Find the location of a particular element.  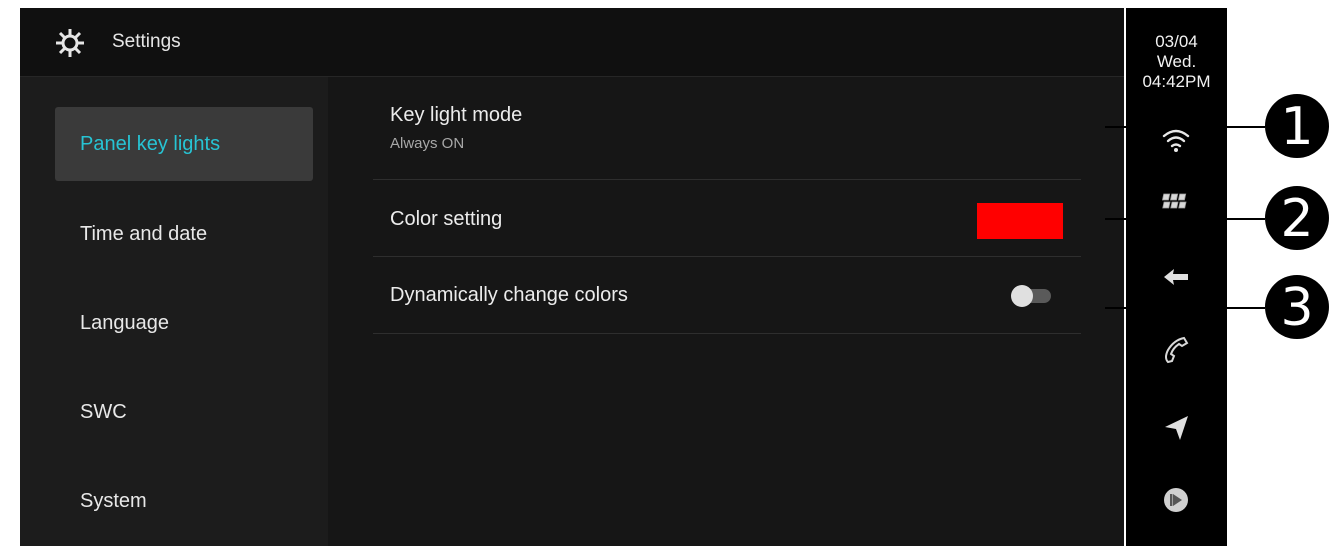

page-title: Settings is located at coordinates (146, 41).